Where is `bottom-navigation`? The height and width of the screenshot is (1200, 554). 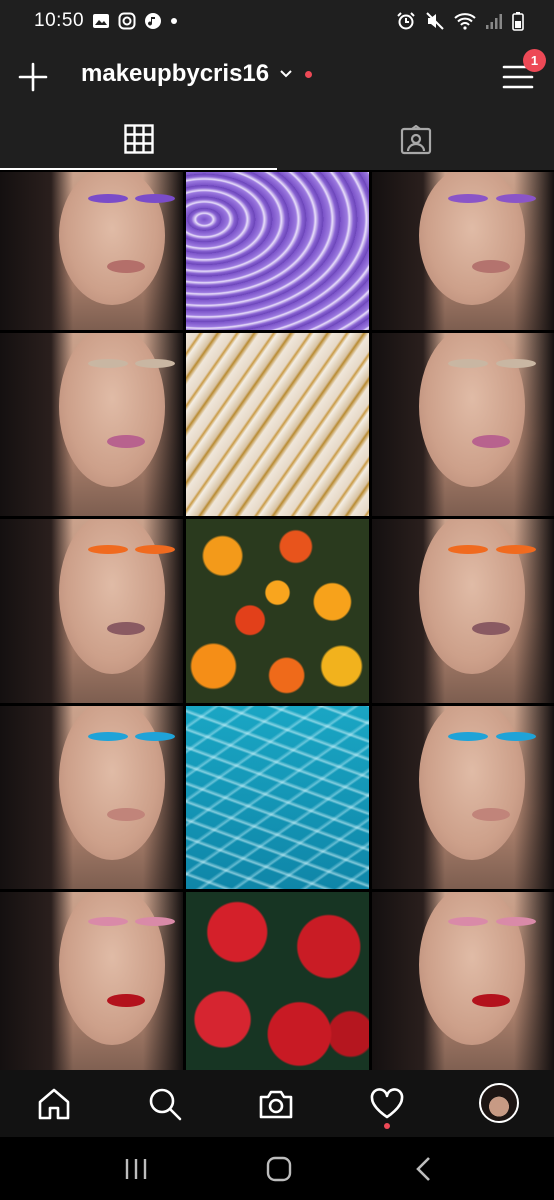
bottom-navigation is located at coordinates (277, 1103).